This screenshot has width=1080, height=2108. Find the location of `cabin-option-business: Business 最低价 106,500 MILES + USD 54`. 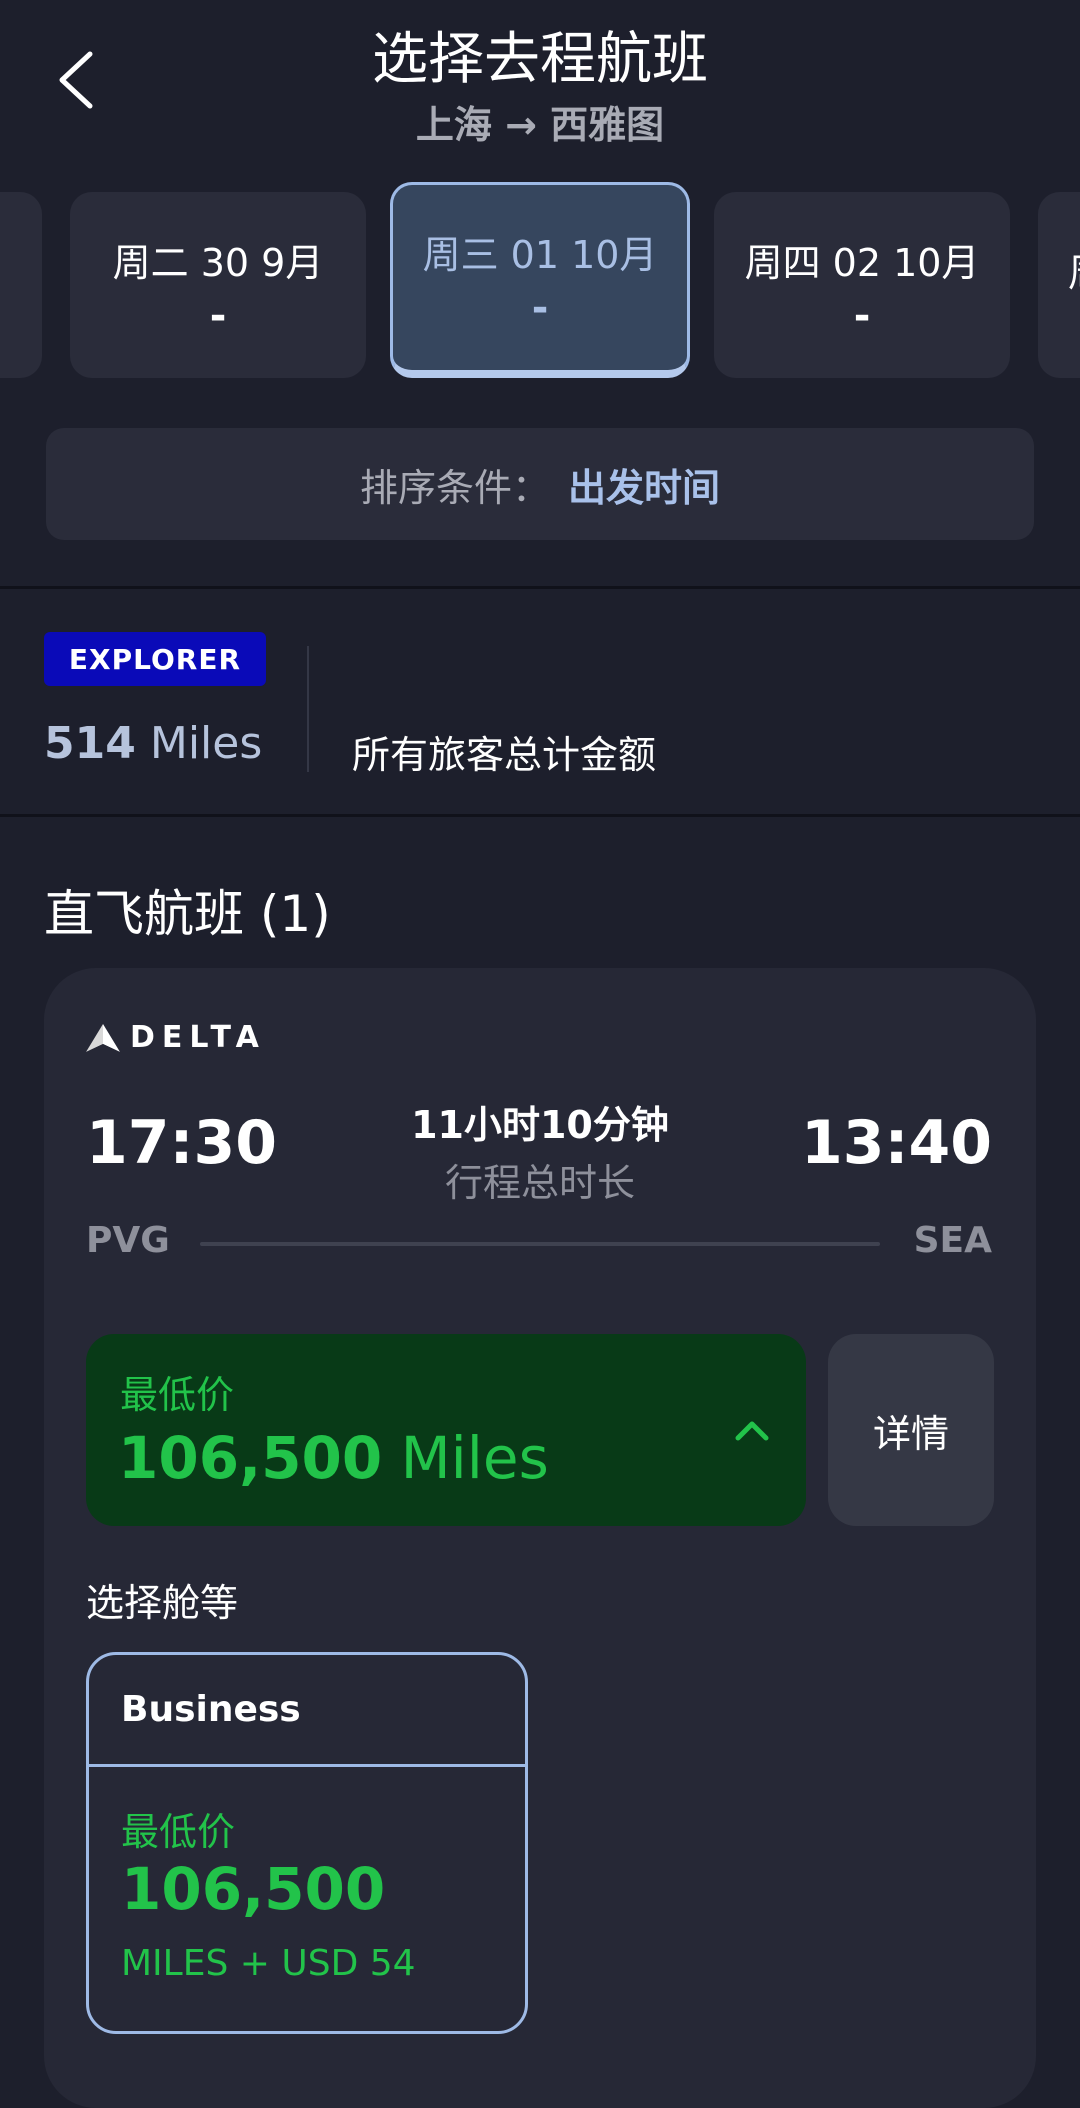

cabin-option-business: Business 最低价 106,500 MILES + USD 54 is located at coordinates (307, 1843).